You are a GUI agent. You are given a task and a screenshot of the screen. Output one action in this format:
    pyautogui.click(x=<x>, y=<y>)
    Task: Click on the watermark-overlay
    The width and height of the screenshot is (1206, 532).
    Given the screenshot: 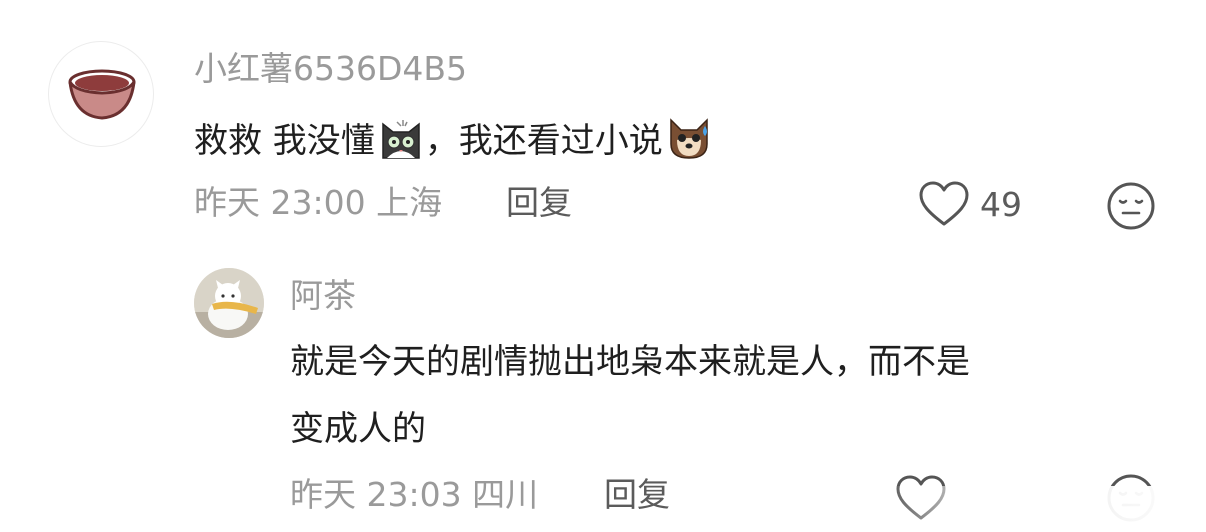 What is the action you would take?
    pyautogui.click(x=1046, y=509)
    